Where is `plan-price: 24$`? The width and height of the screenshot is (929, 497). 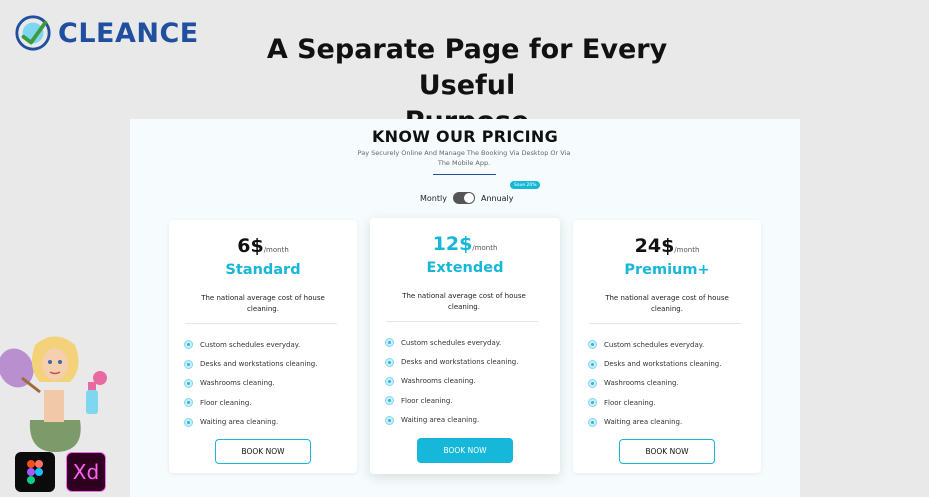
plan-price: 24$ is located at coordinates (654, 246).